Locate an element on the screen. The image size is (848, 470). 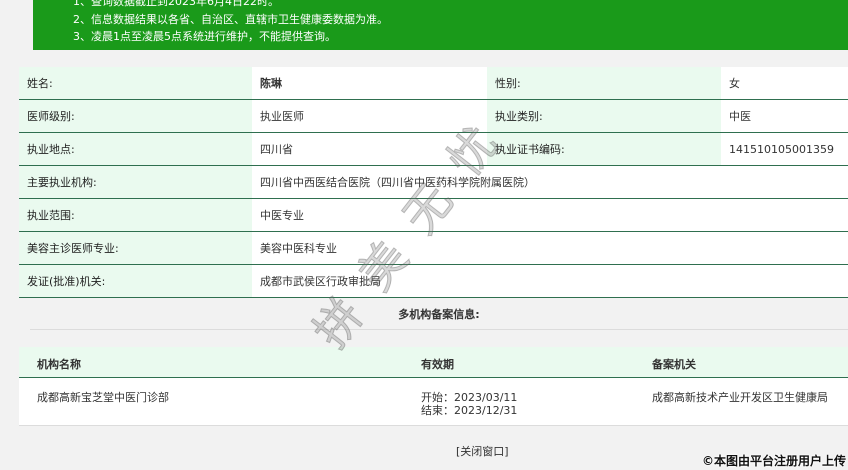
info-row-institution: 主要执业机构: 四川省中西医结合医院（四川省中医药科学院附属医院） is located at coordinates (433, 182).